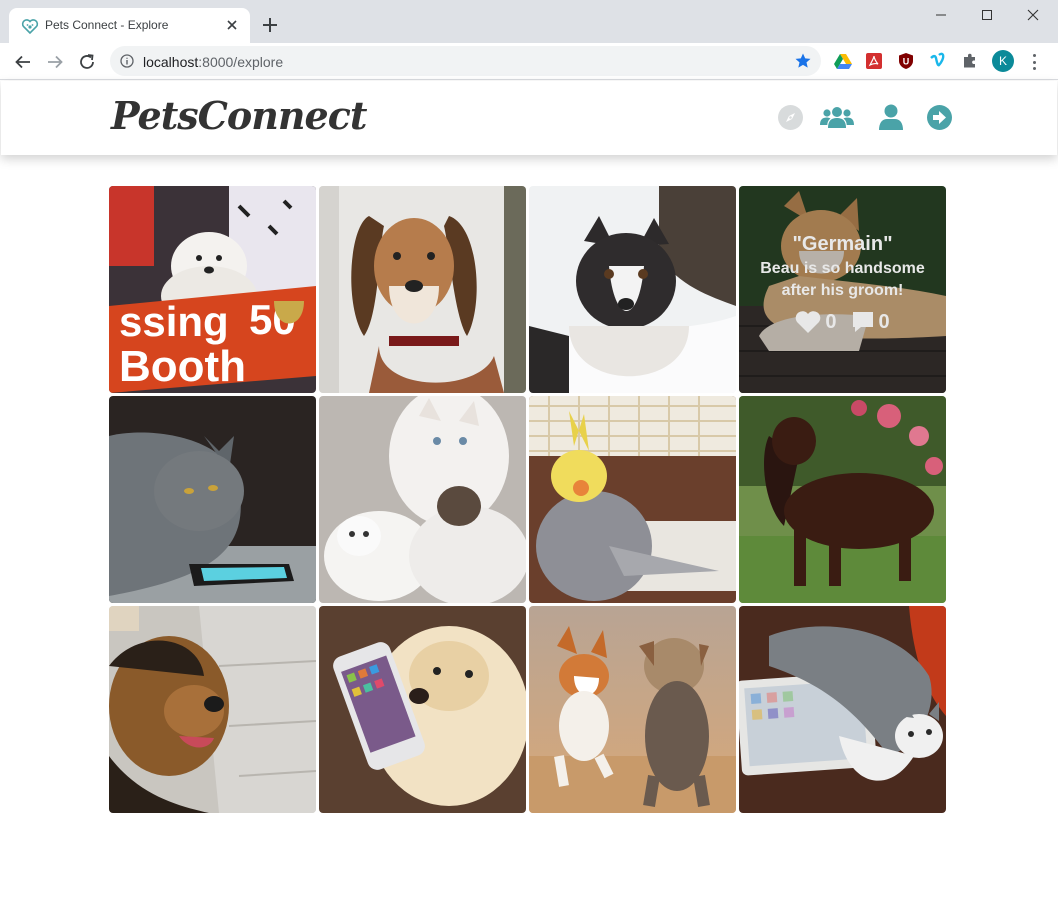 This screenshot has height=900, width=1058. Describe the element at coordinates (970, 61) in the screenshot. I see `extensions-puzzle-icon` at that location.